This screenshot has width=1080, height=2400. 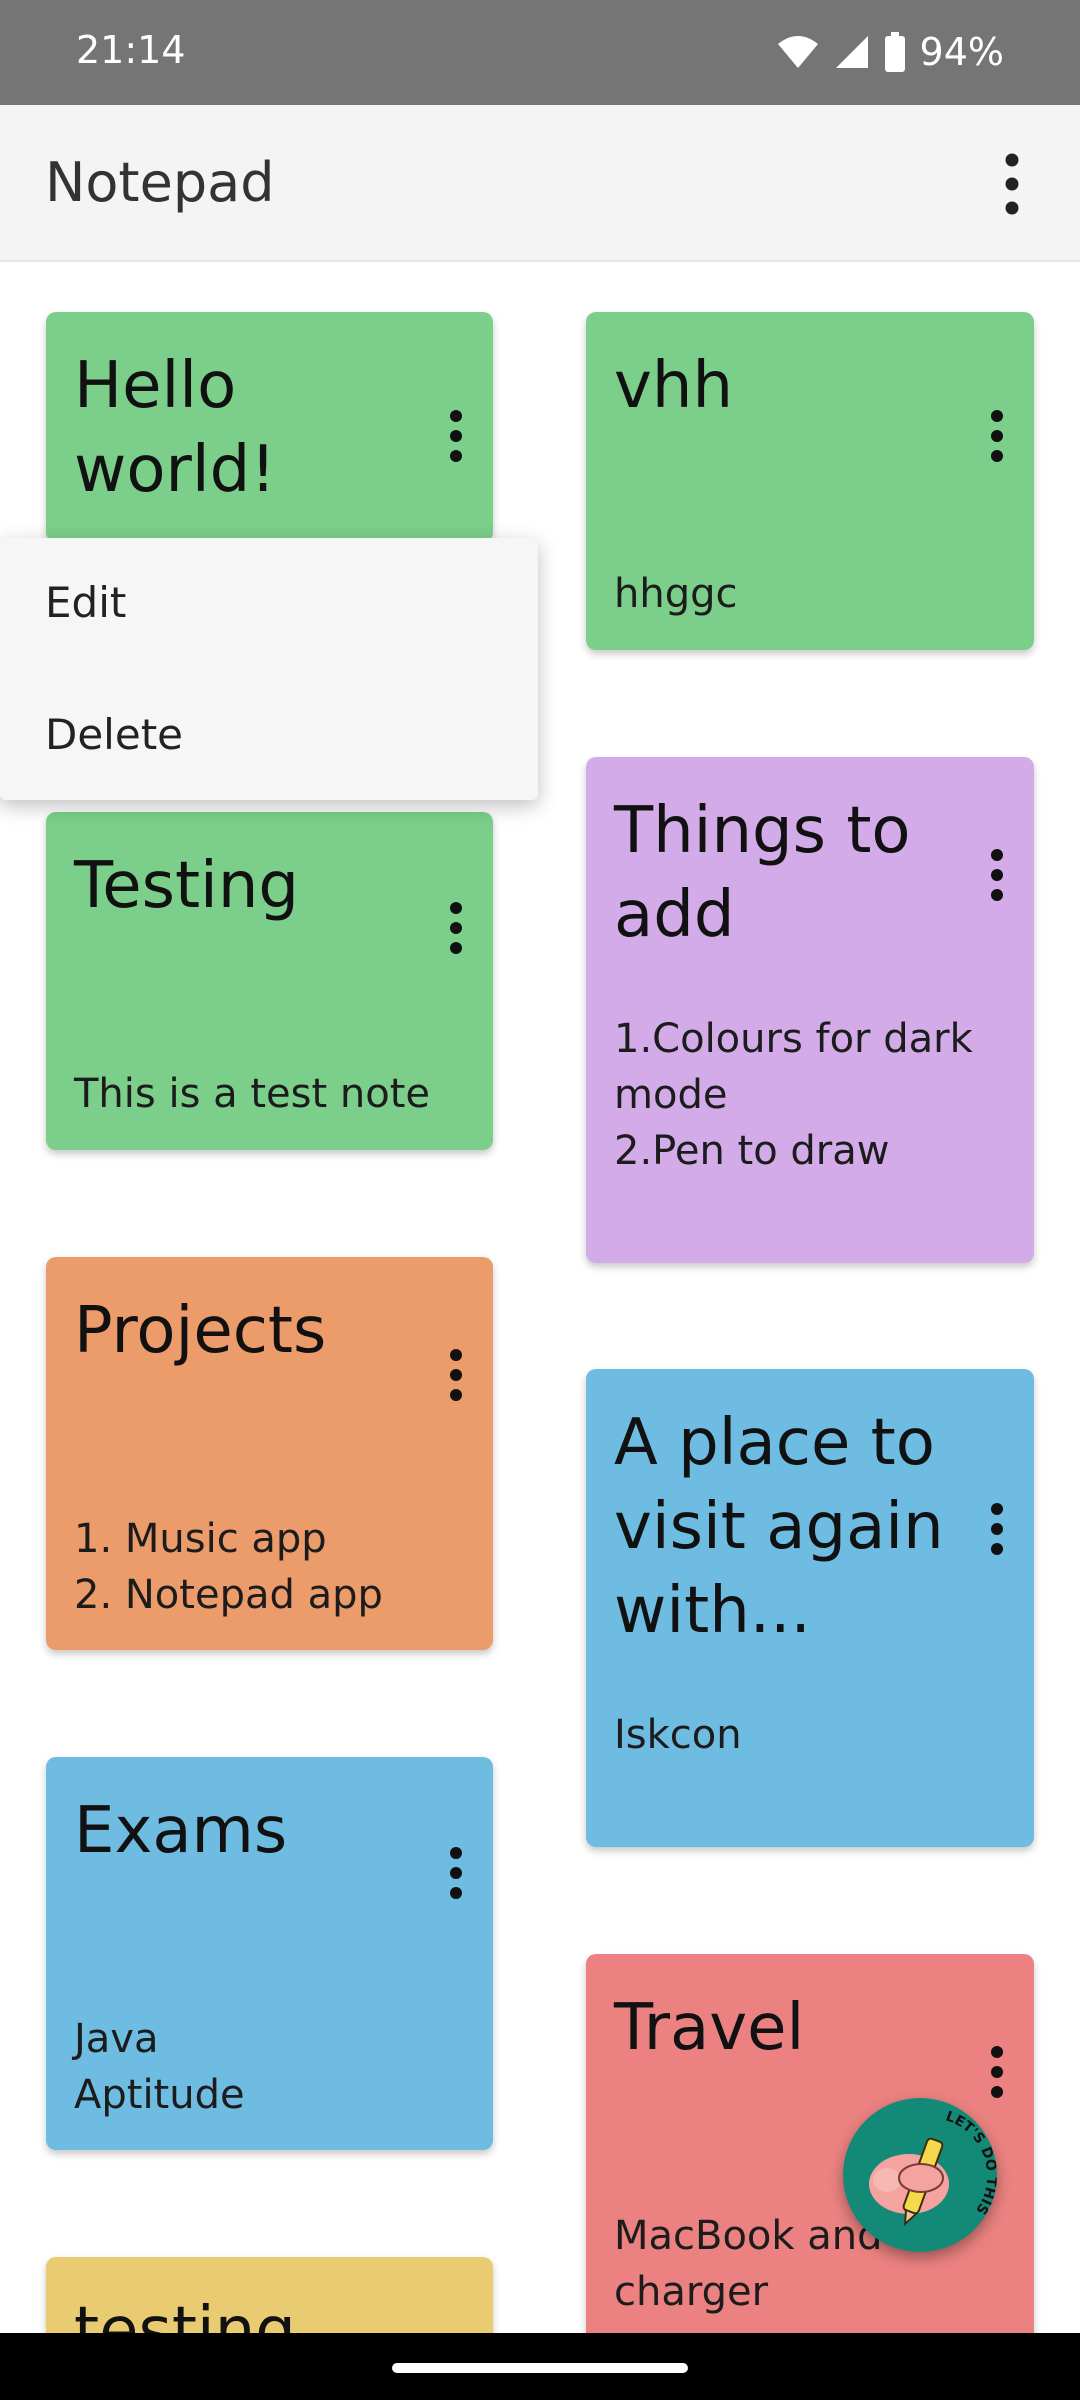 What do you see at coordinates (933, 2168) in the screenshot?
I see `thumbs-up-pencil-sticker-icon: LET'S DO THIS` at bounding box center [933, 2168].